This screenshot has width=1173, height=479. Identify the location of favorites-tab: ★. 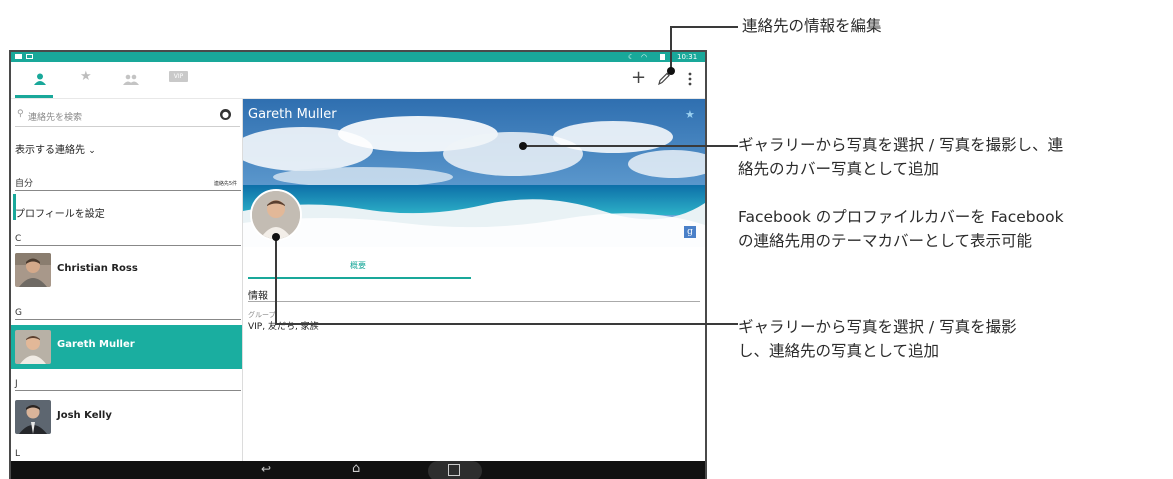
(86, 76).